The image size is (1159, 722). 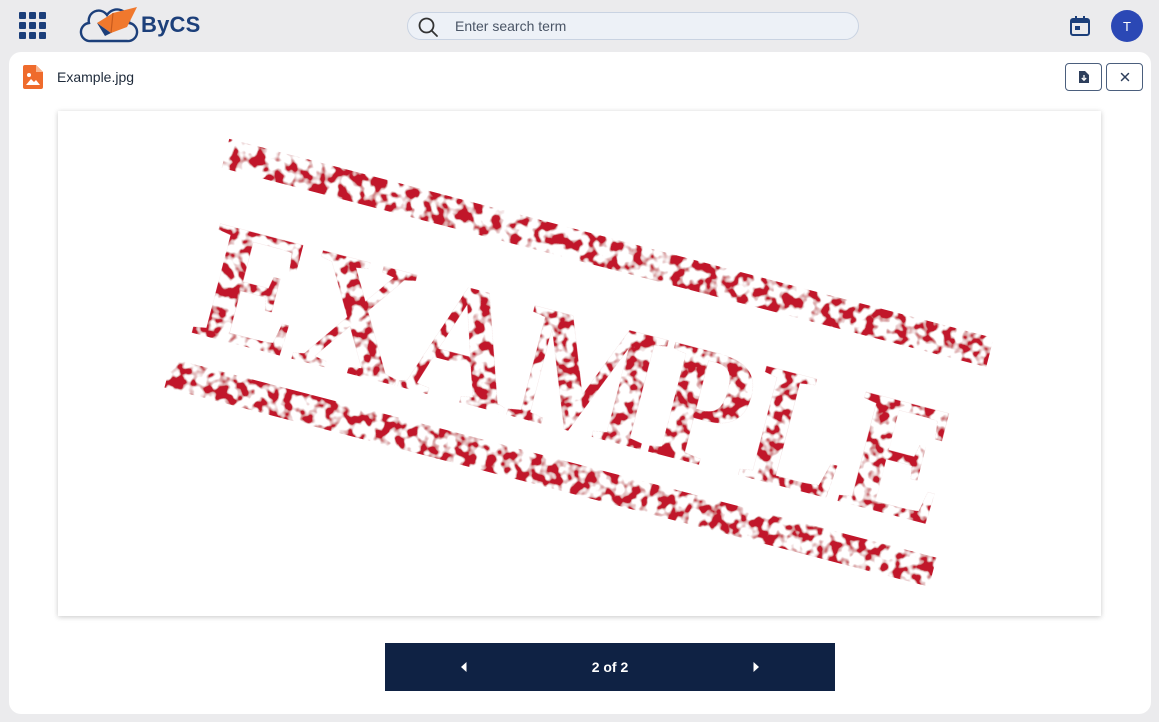 I want to click on image-file-icon, so click(x=33, y=77).